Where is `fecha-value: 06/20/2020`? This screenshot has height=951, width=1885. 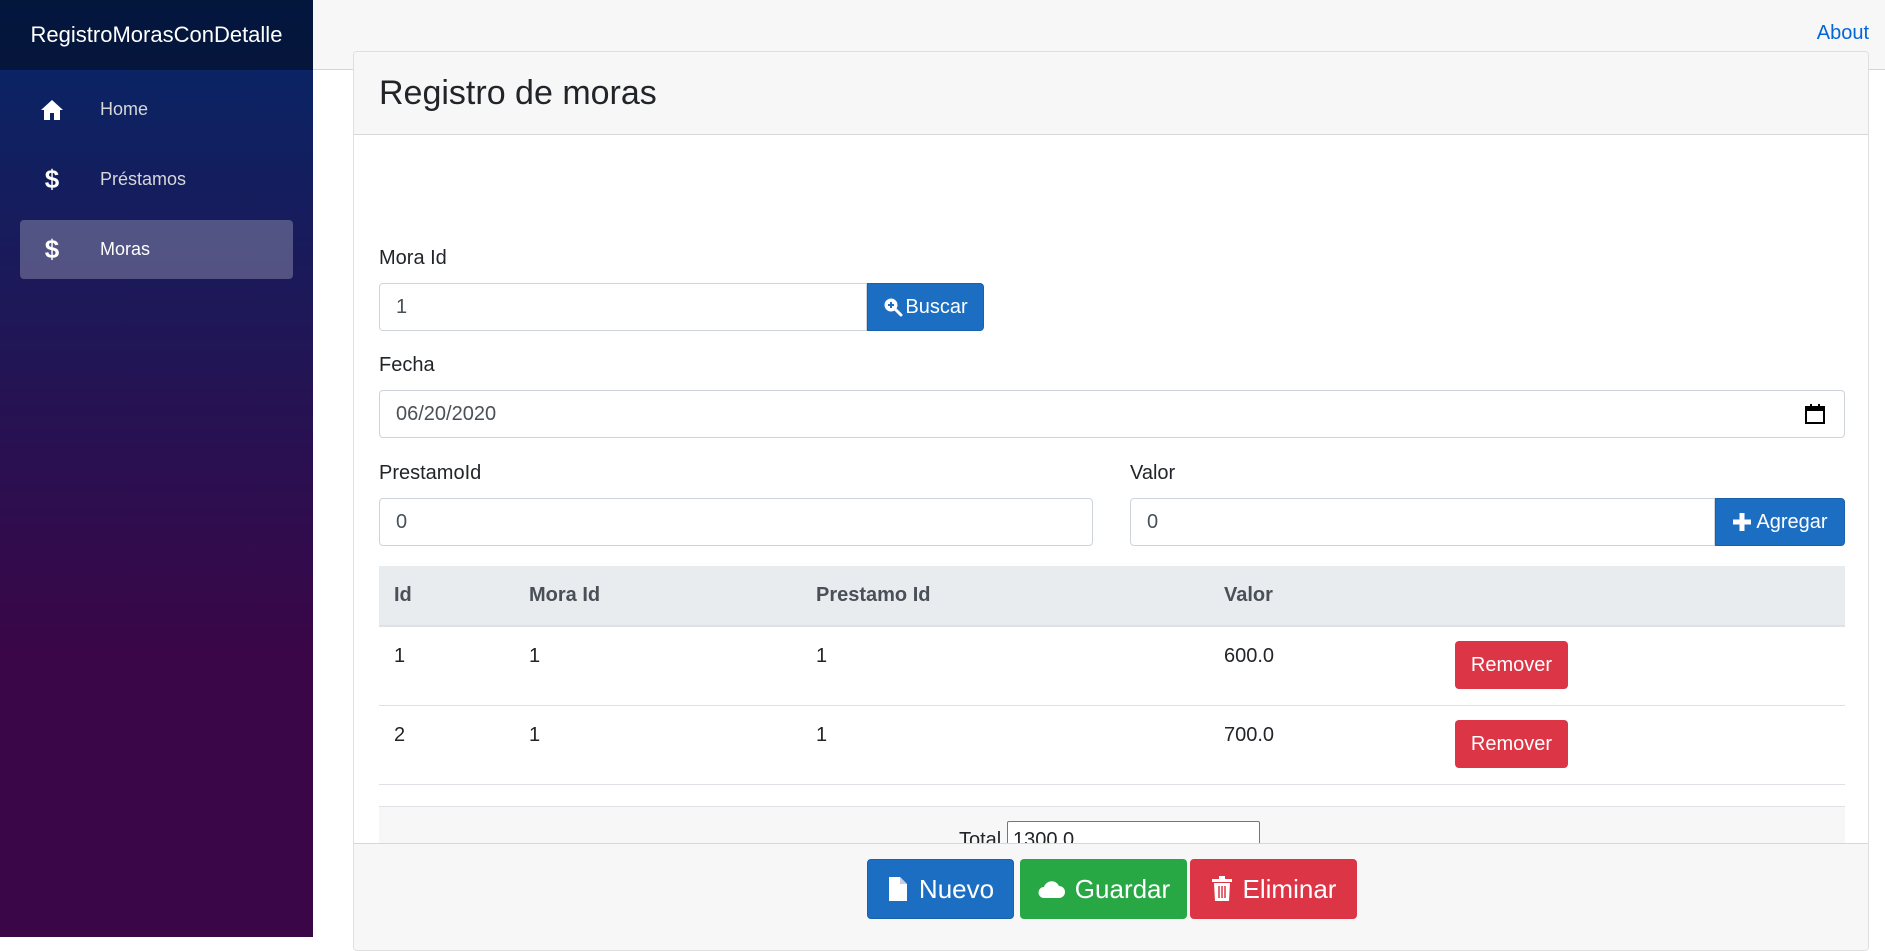 fecha-value: 06/20/2020 is located at coordinates (446, 413).